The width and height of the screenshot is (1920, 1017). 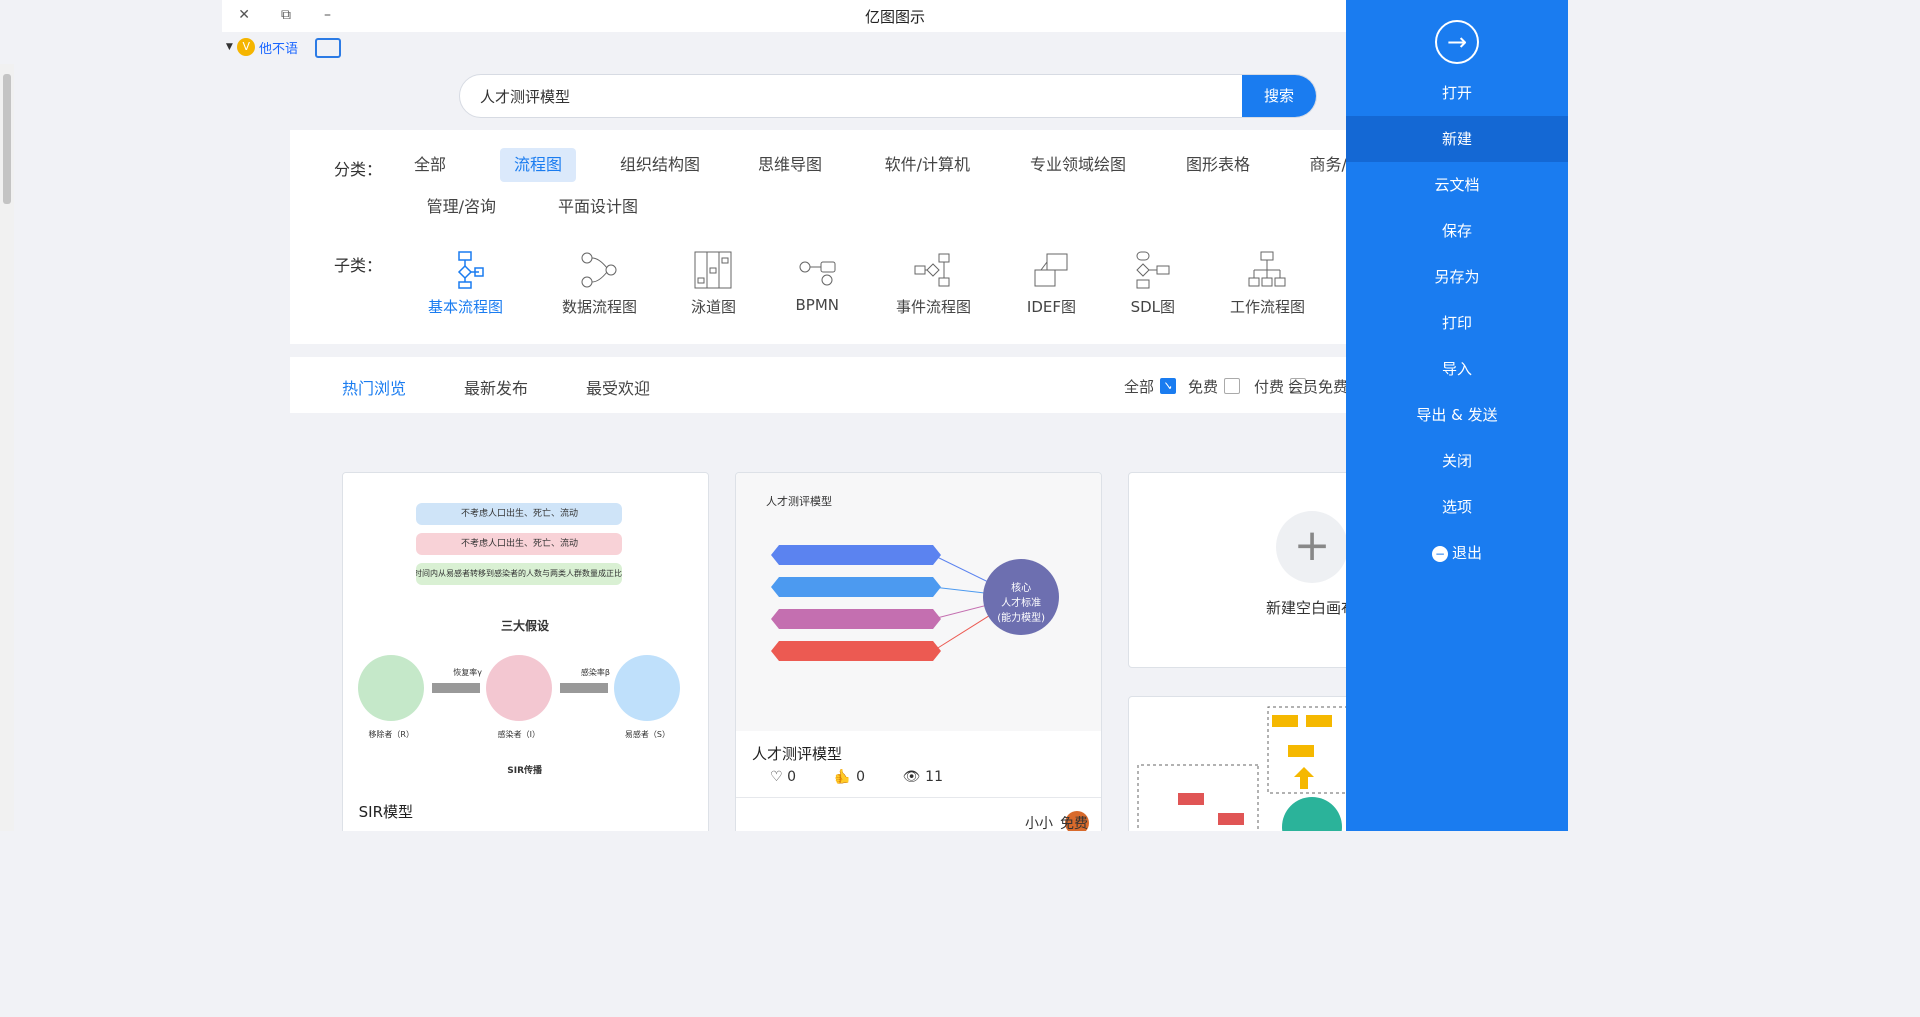 I want to click on likes-stat: 0 👍, so click(x=849, y=777).